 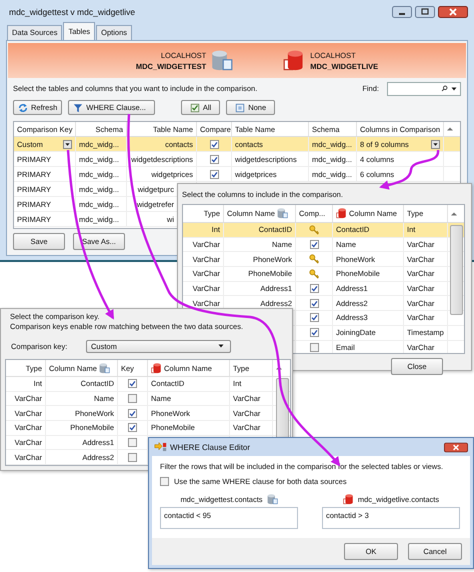 What do you see at coordinates (402, 12) in the screenshot?
I see `minimize-button` at bounding box center [402, 12].